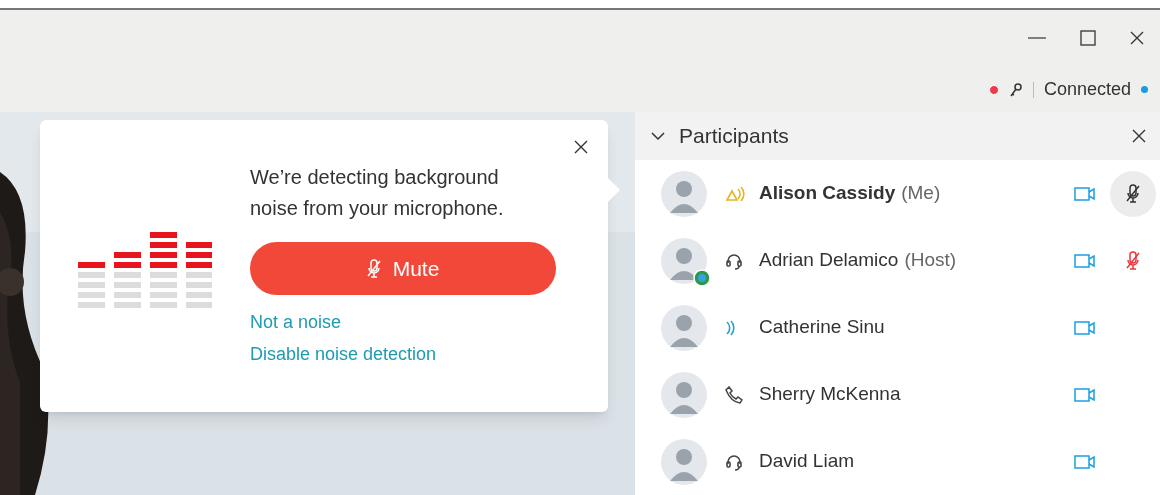 The width and height of the screenshot is (1160, 495). Describe the element at coordinates (734, 394) in the screenshot. I see `phone-icon` at that location.